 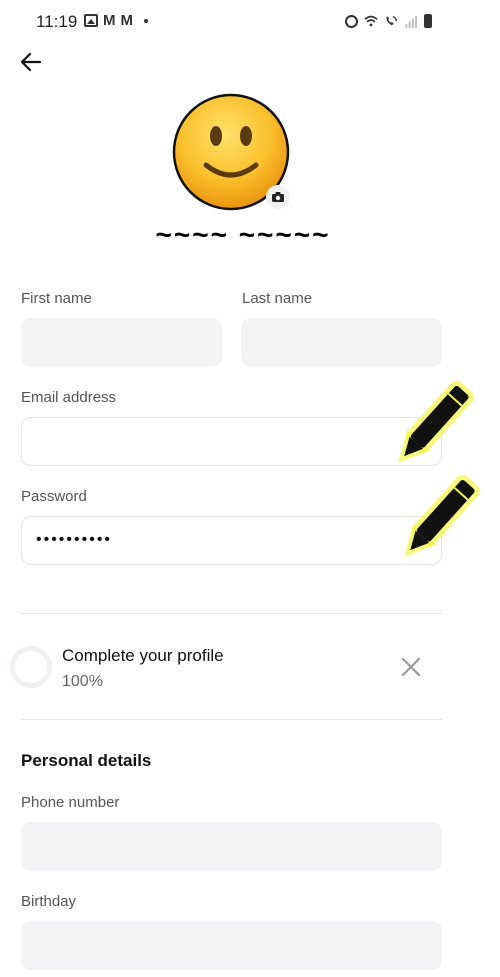 What do you see at coordinates (143, 655) in the screenshot?
I see `complete-profile-title: Complete your profile` at bounding box center [143, 655].